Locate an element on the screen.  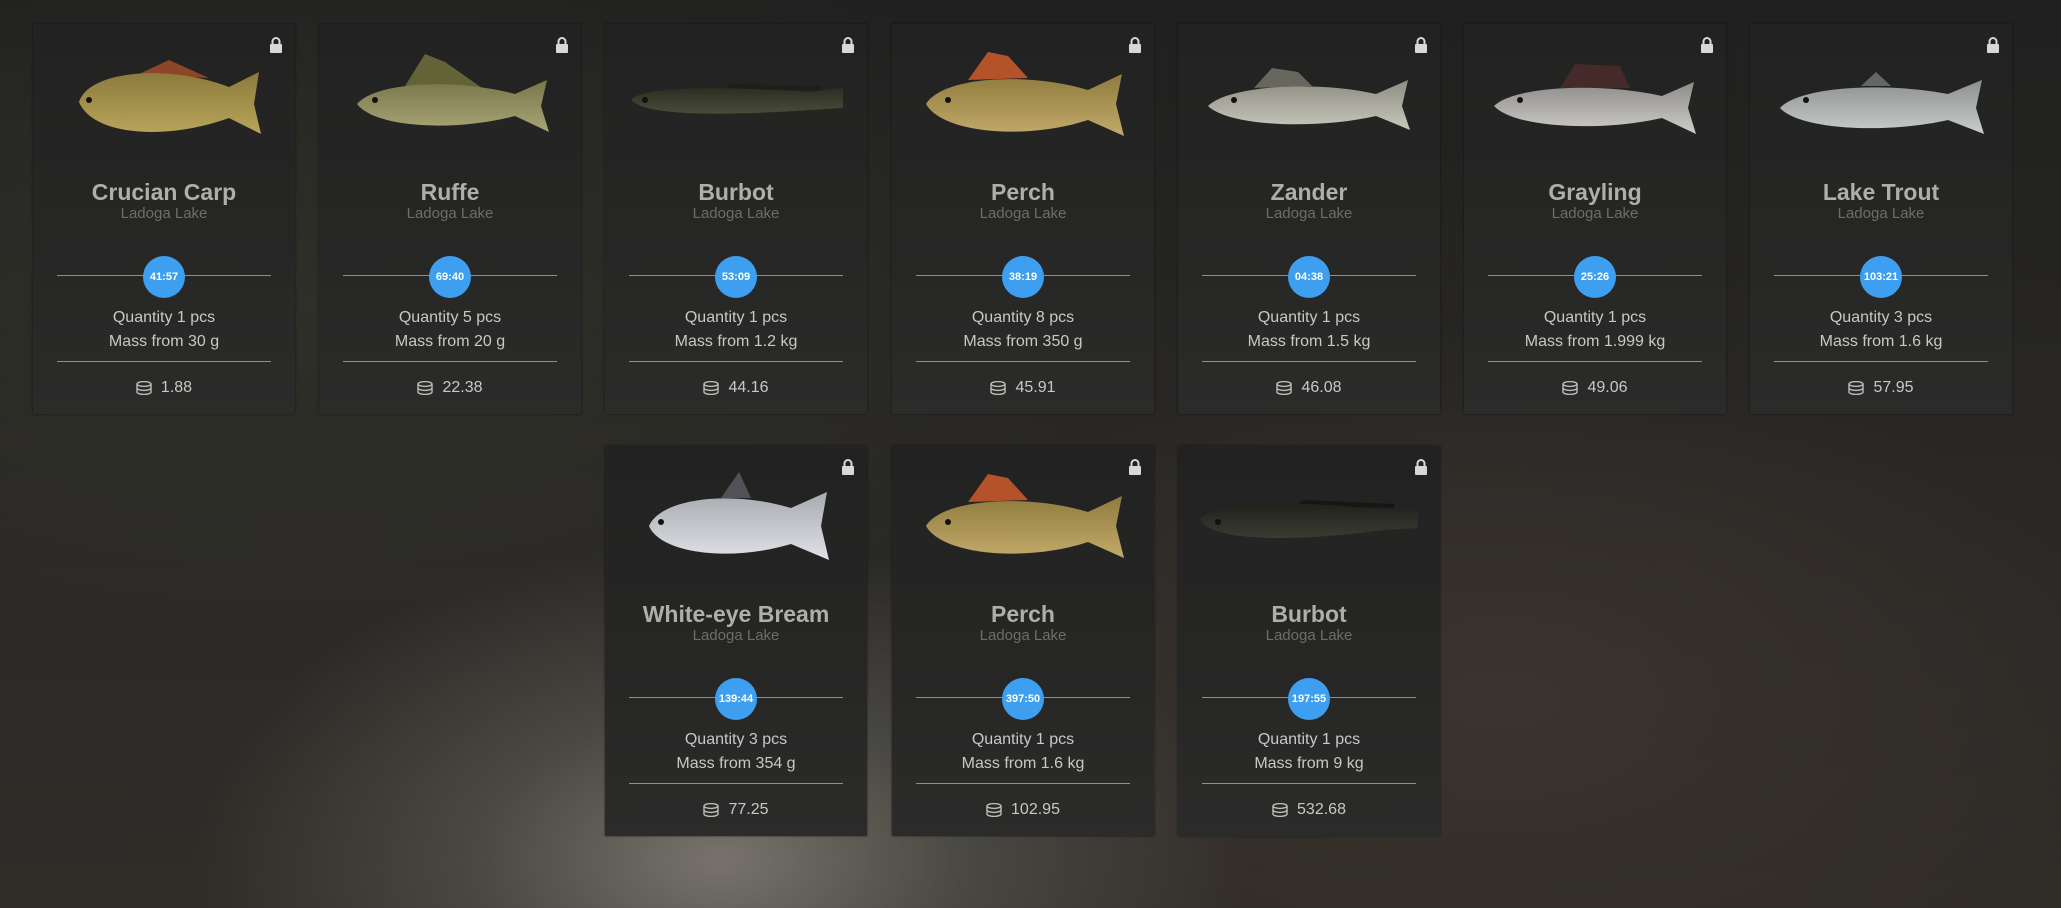
fish-name: Crucian Carp is located at coordinates (164, 192).